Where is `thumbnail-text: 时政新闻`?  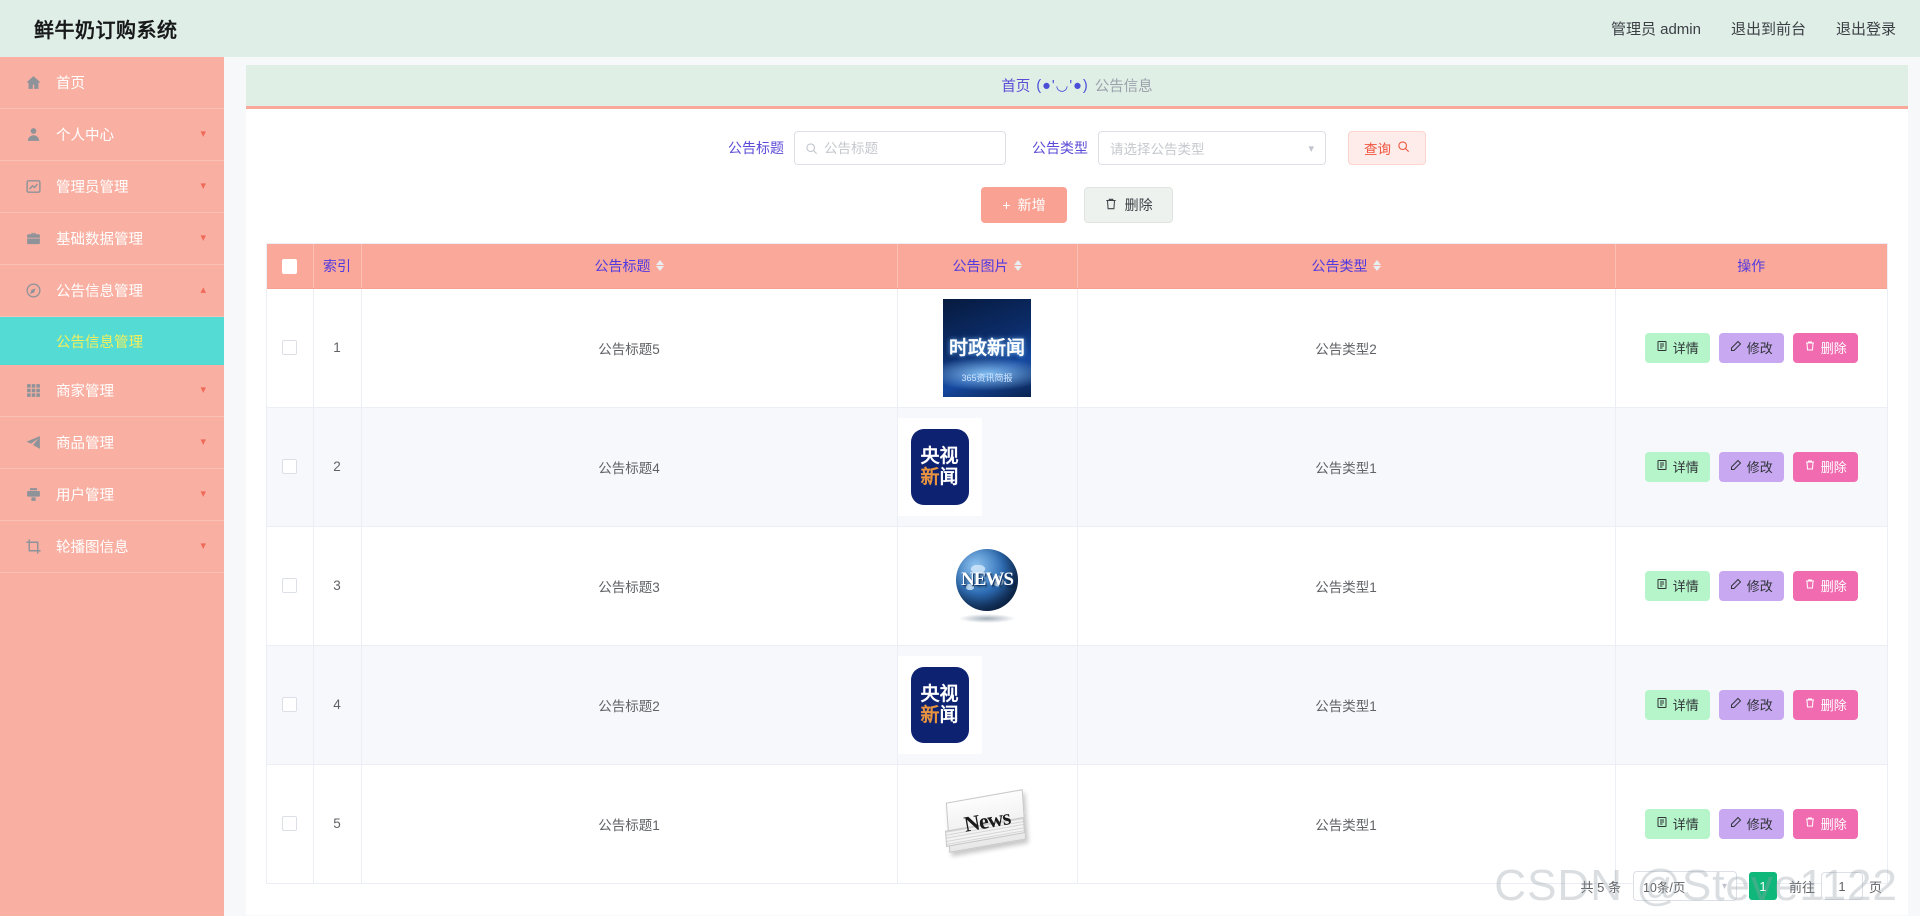 thumbnail-text: 时政新闻 is located at coordinates (986, 348).